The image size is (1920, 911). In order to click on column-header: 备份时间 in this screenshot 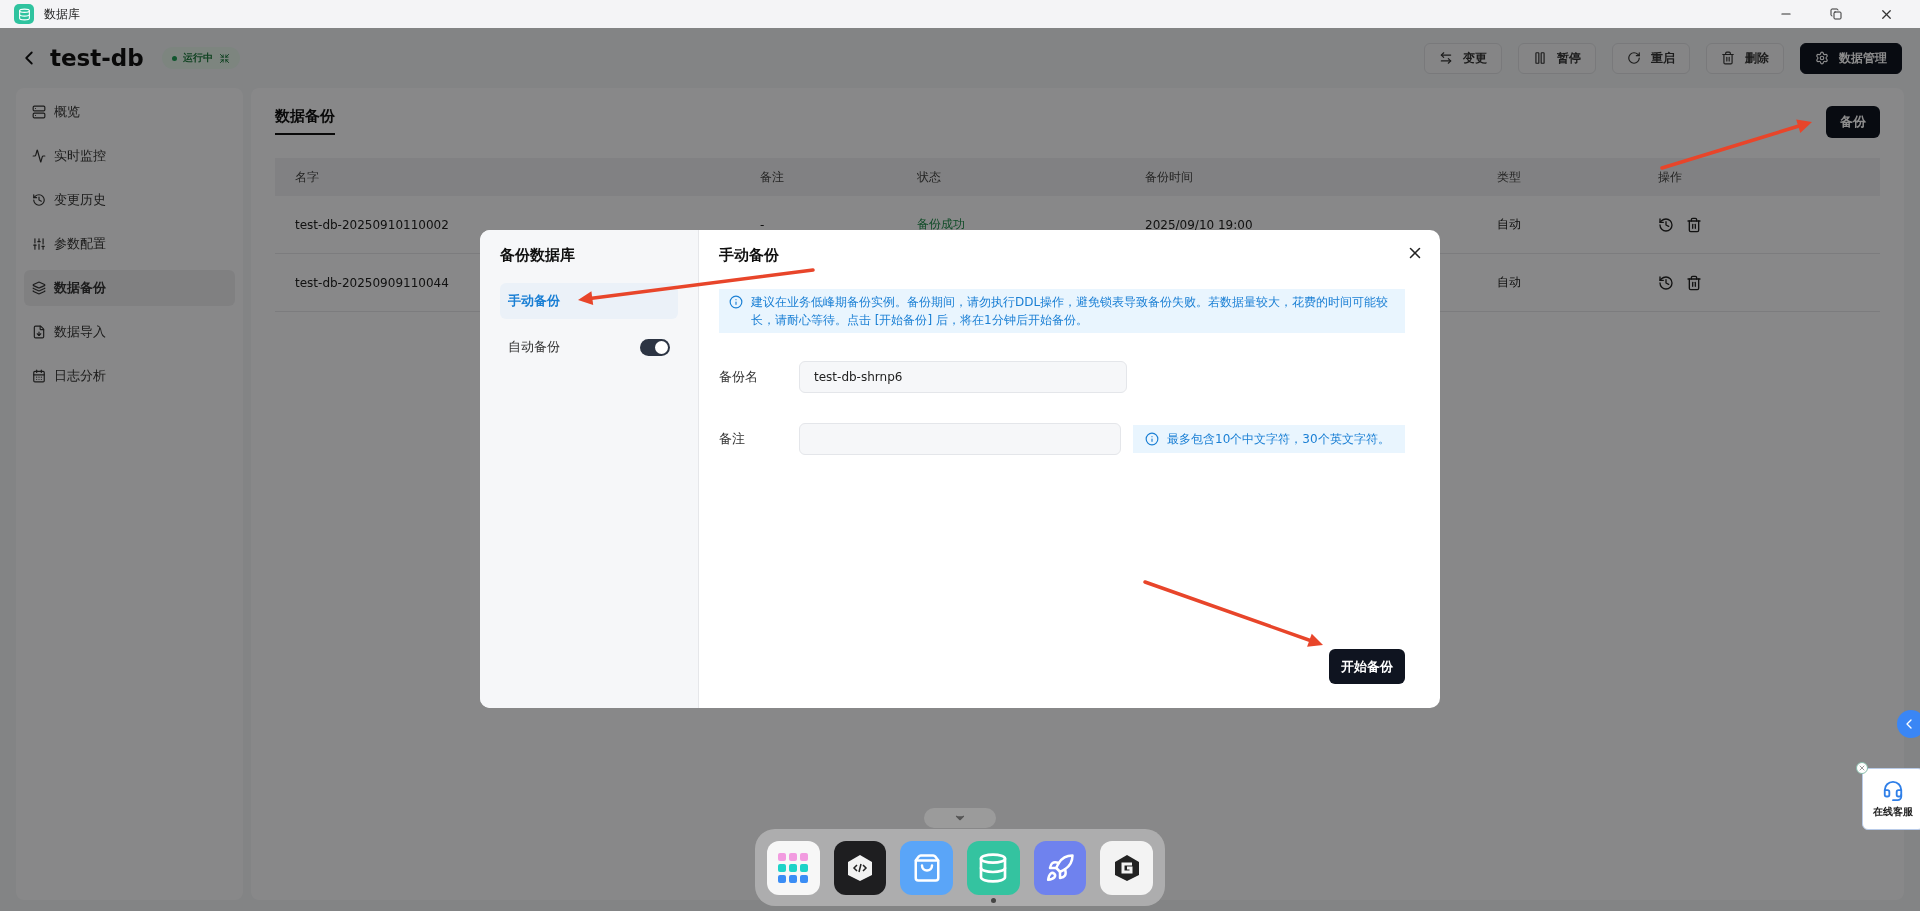, I will do `click(1301, 177)`.